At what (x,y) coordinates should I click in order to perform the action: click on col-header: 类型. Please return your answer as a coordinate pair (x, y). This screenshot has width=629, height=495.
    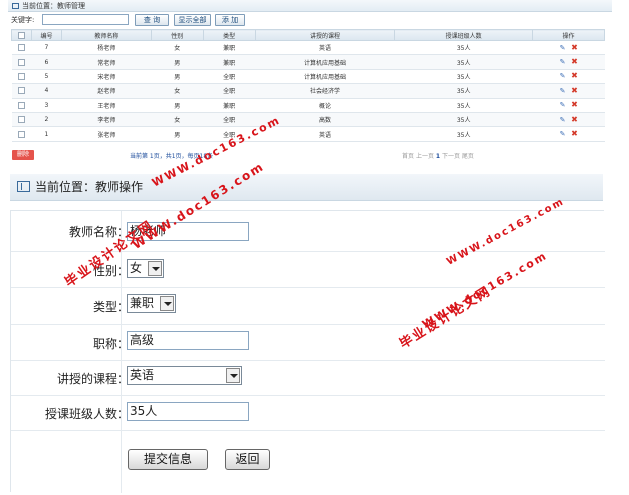
    Looking at the image, I should click on (229, 35).